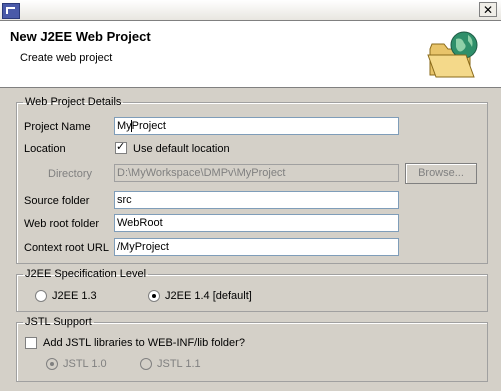 This screenshot has width=501, height=391. What do you see at coordinates (256, 223) in the screenshot?
I see `web-root-folder-input: WebRoot` at bounding box center [256, 223].